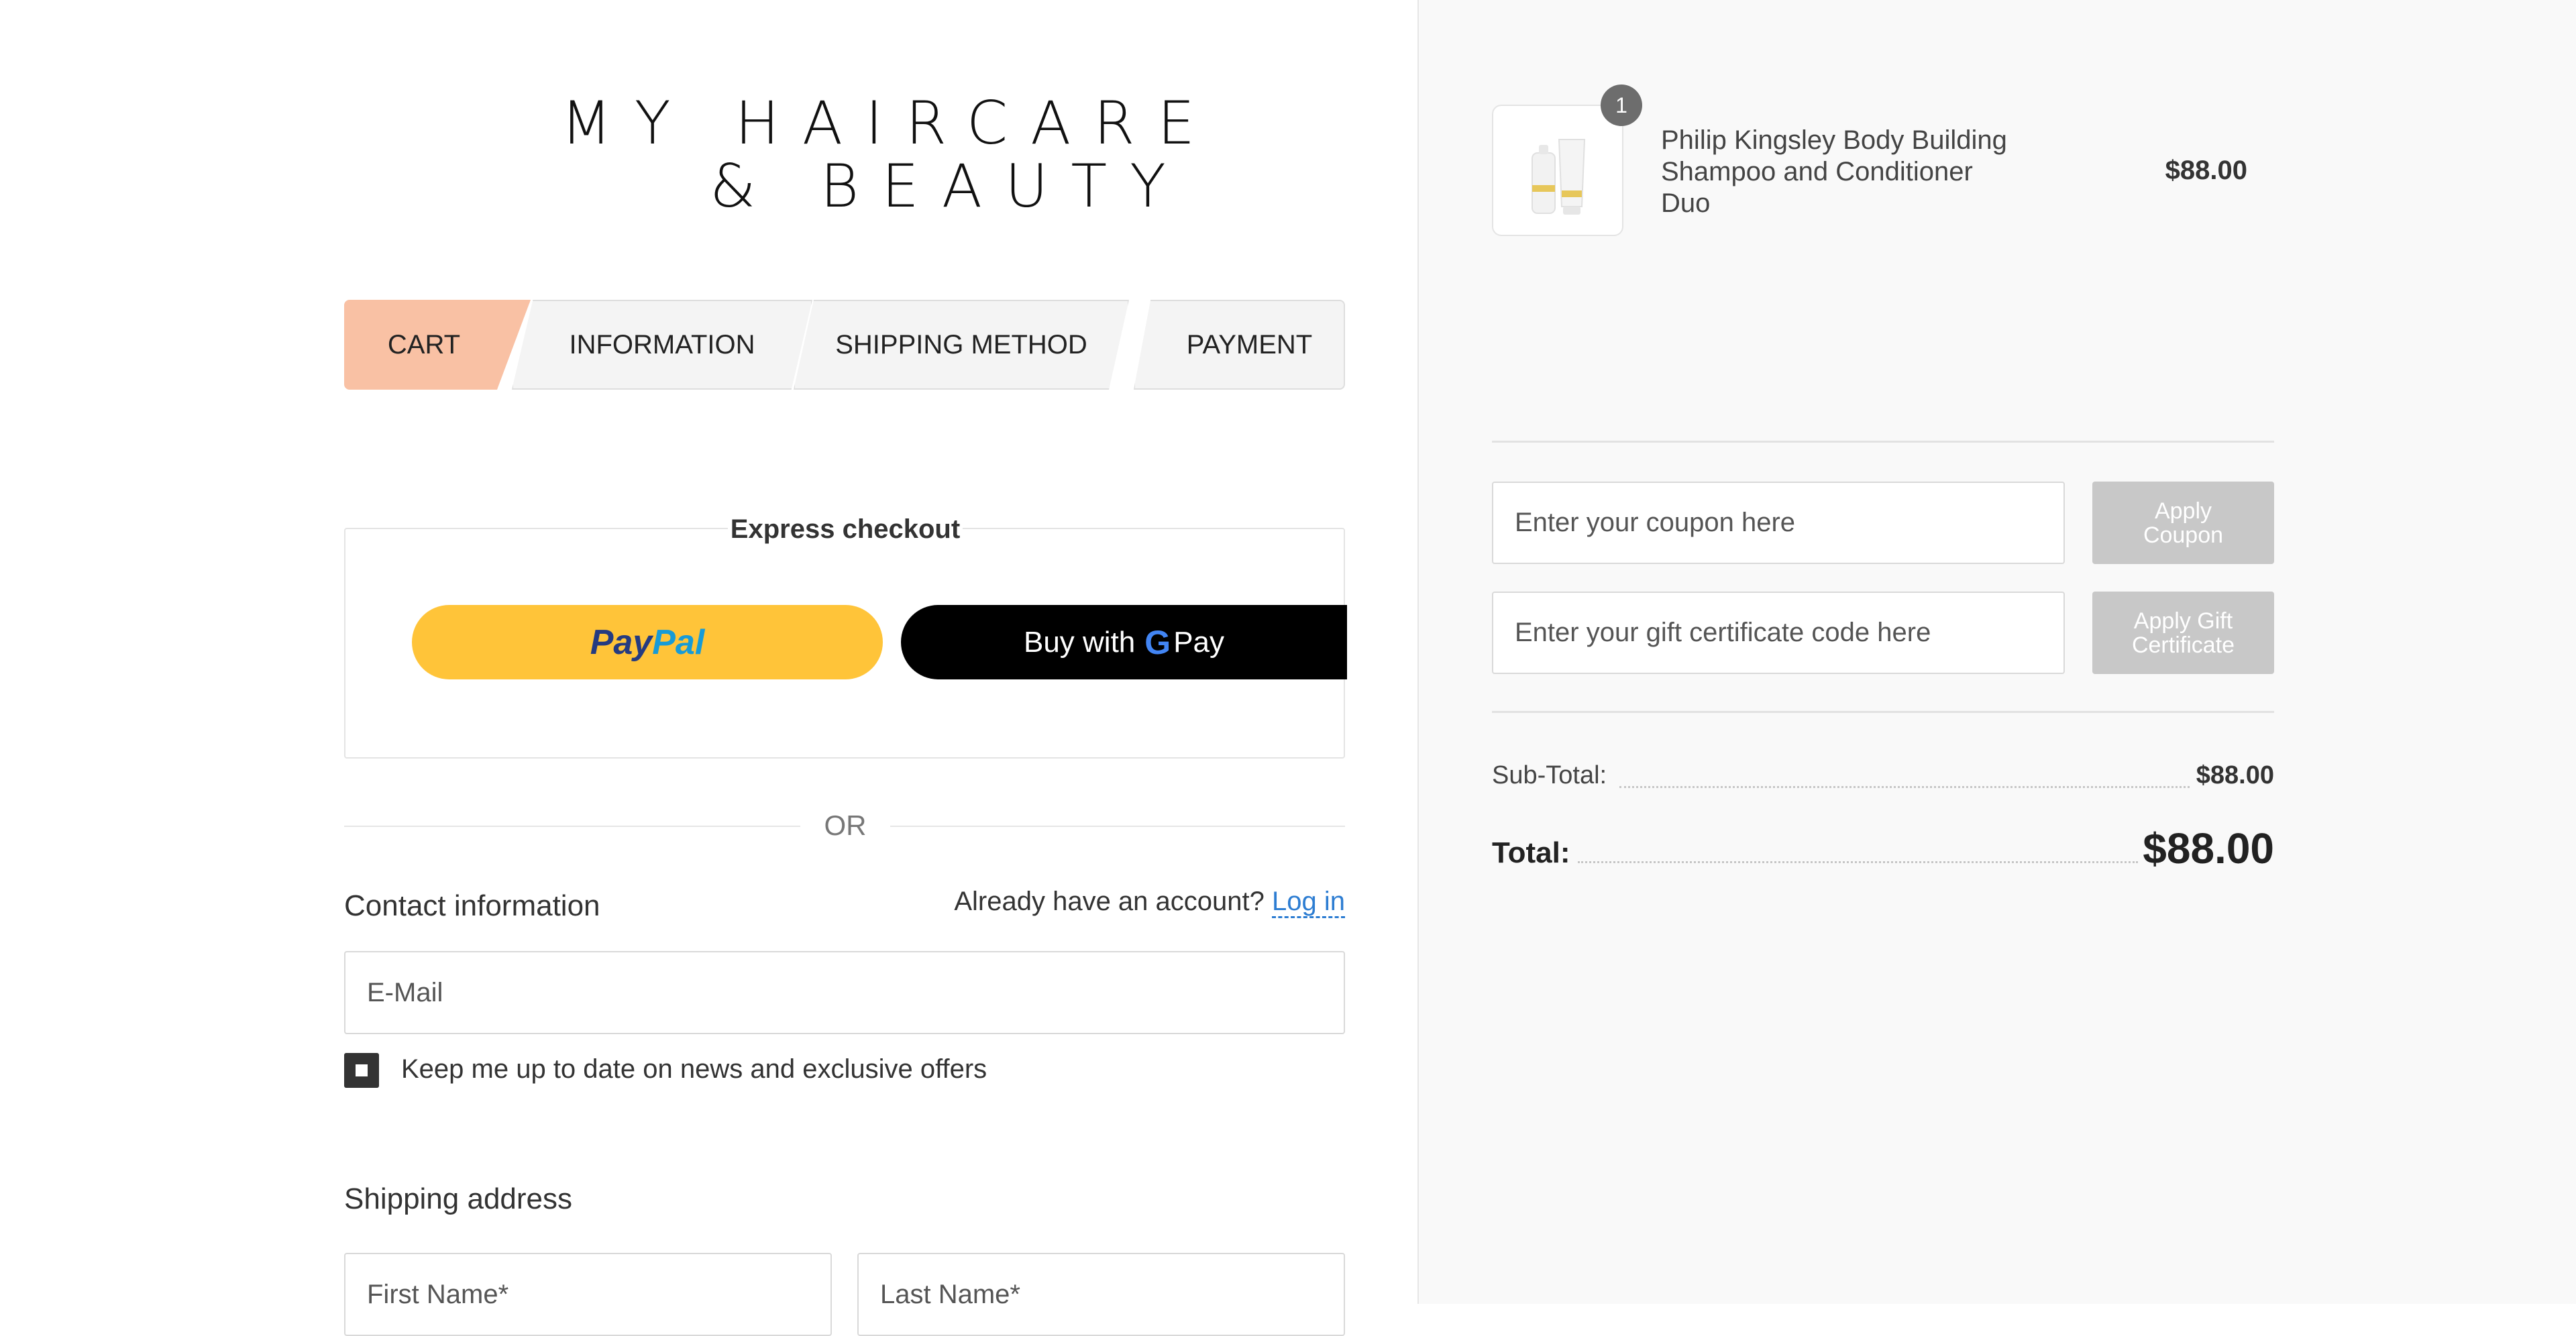 Image resolution: width=2576 pixels, height=1336 pixels. Describe the element at coordinates (1308, 903) in the screenshot. I see `login-link: Log in` at that location.